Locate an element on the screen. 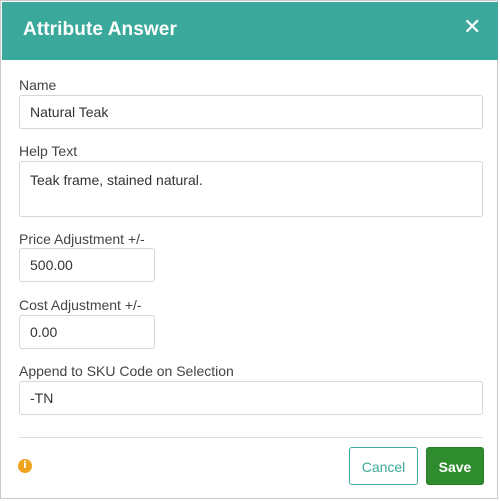 The width and height of the screenshot is (500, 501). dialog-header: Attribute Answer ✕ is located at coordinates (250, 31).